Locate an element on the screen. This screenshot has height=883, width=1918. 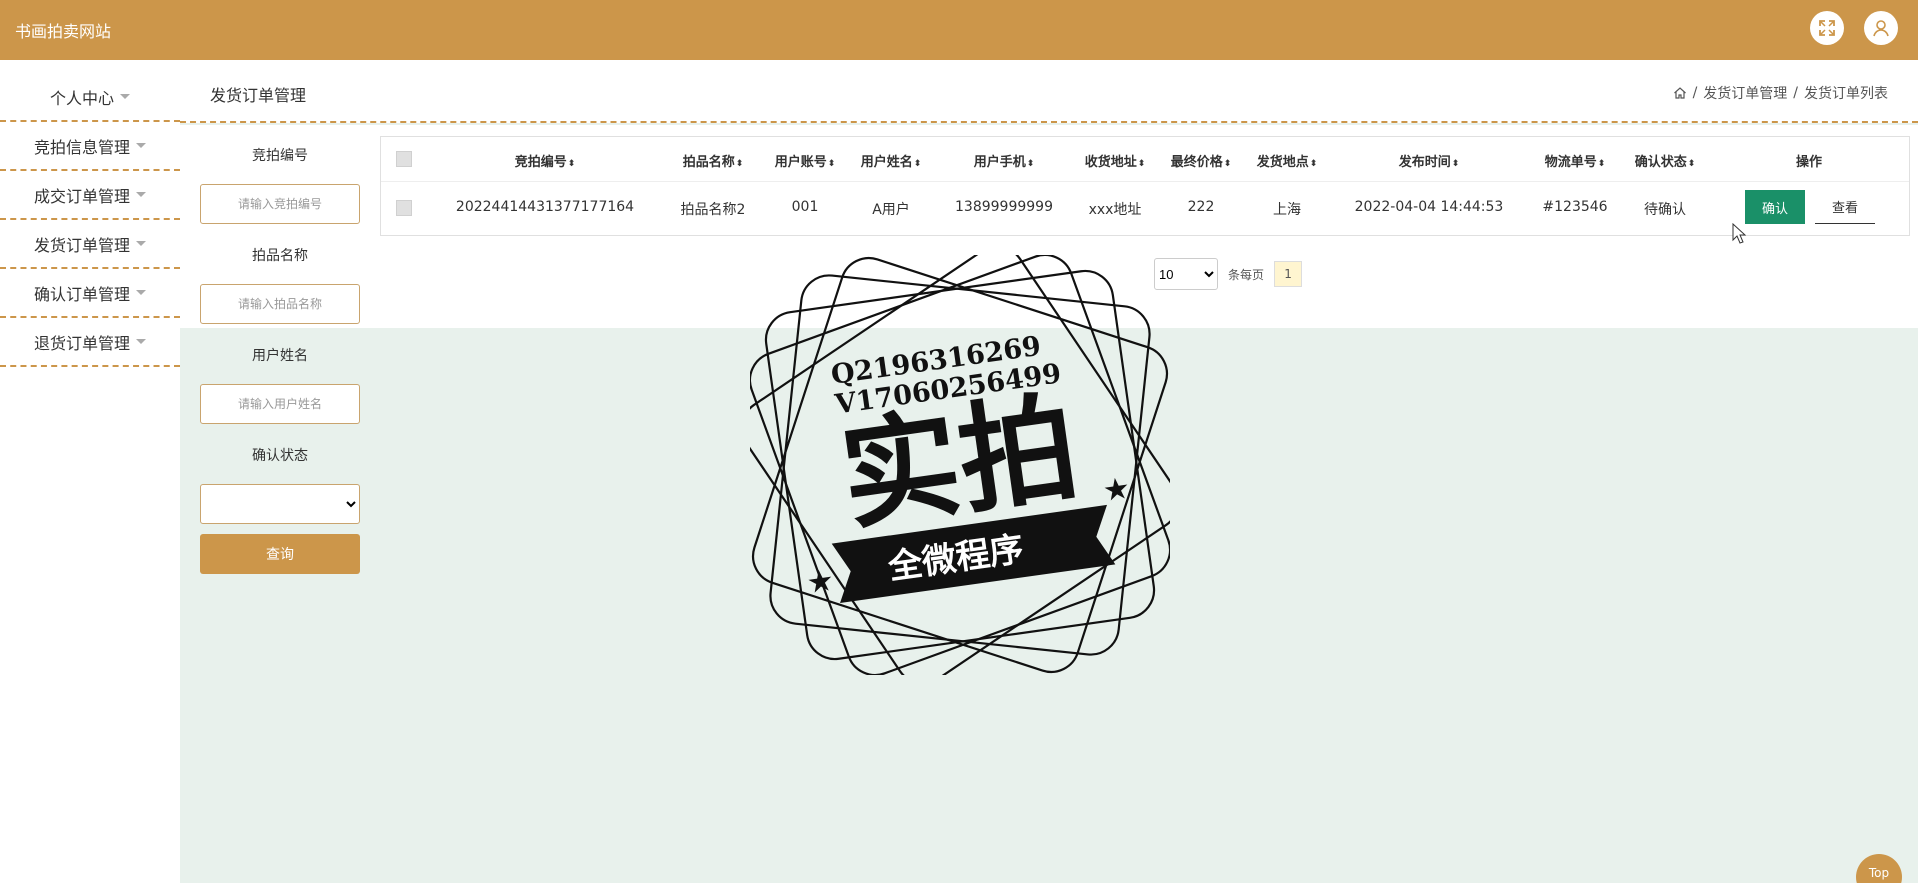
column-header: 发布时间⬍ is located at coordinates (1429, 160).